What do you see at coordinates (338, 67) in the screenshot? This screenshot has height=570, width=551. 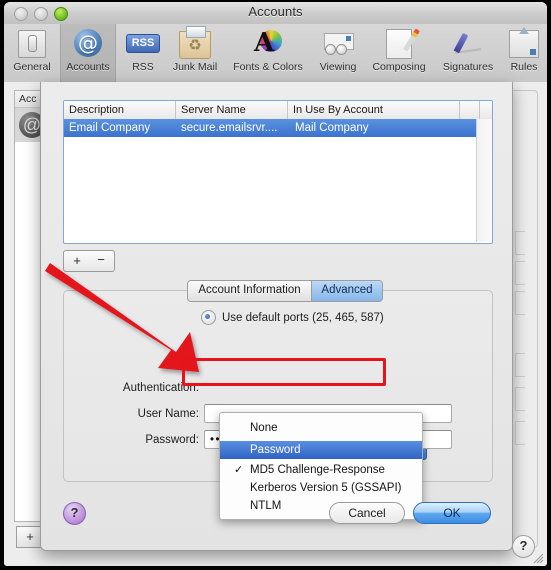 I see `toolbar-label-viewing: Viewing` at bounding box center [338, 67].